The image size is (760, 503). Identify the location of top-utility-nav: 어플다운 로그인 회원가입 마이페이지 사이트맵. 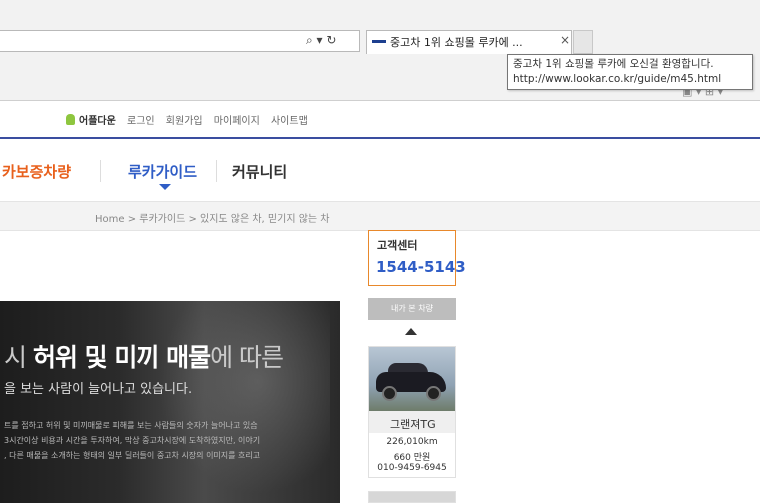
(191, 119).